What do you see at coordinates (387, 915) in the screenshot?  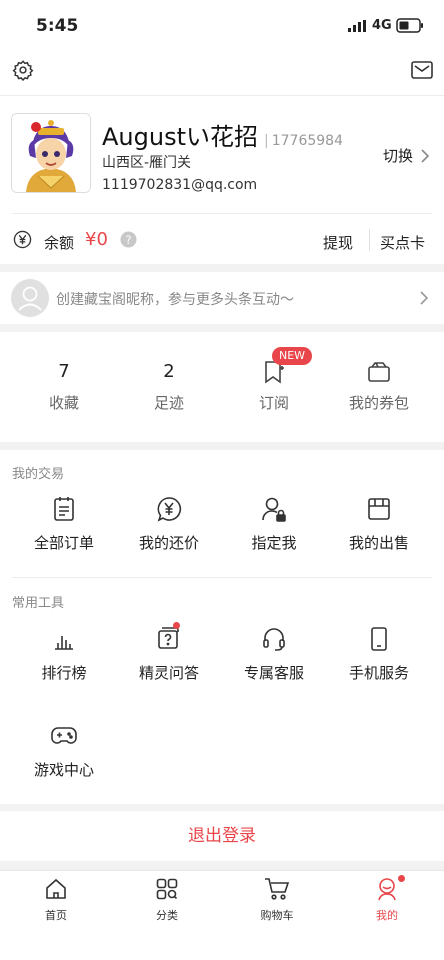 I see `tab-label: 我的` at bounding box center [387, 915].